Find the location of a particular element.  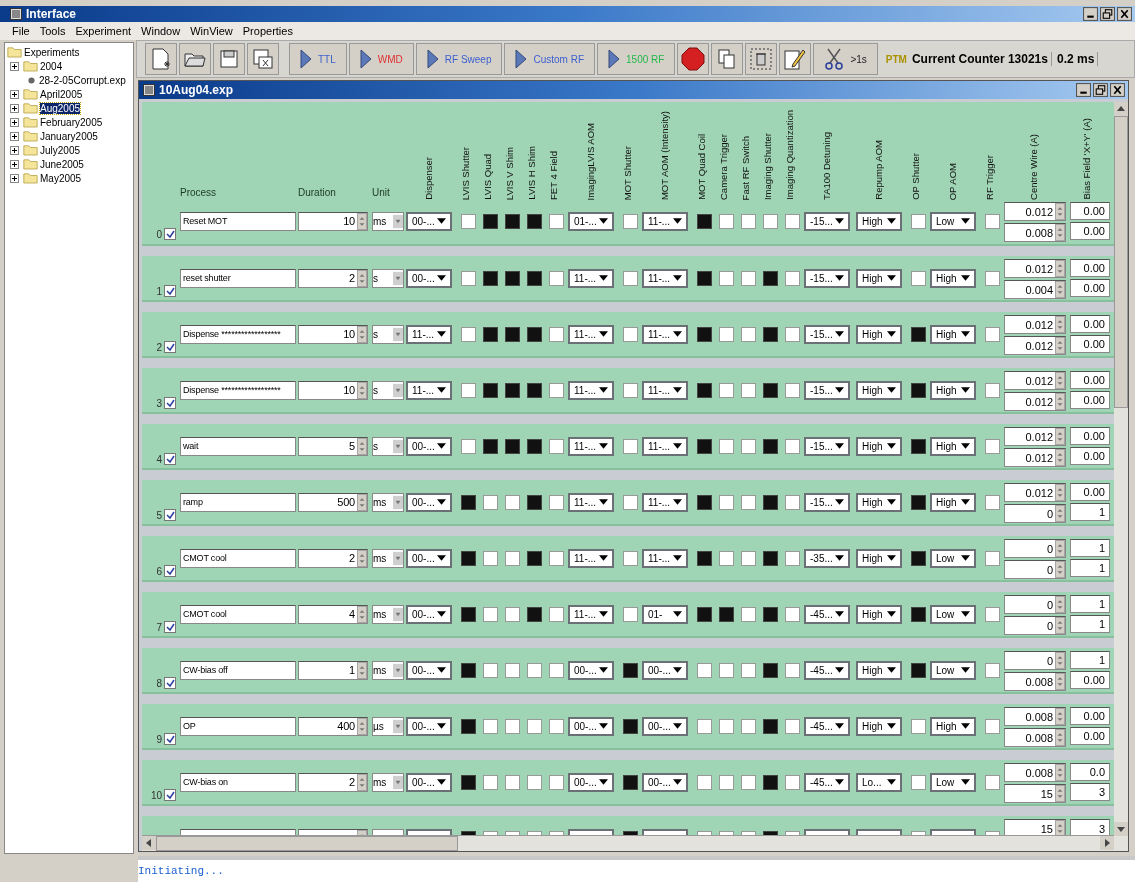

tree-item: Experiments is located at coordinates (52, 52).